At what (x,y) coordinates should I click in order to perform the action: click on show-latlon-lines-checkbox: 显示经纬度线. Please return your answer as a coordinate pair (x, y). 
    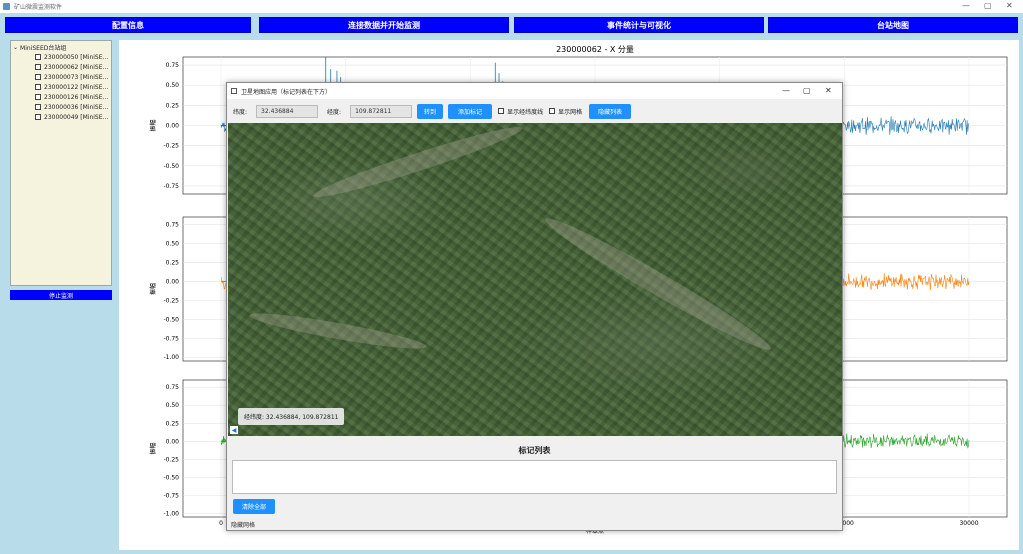
    Looking at the image, I should click on (520, 111).